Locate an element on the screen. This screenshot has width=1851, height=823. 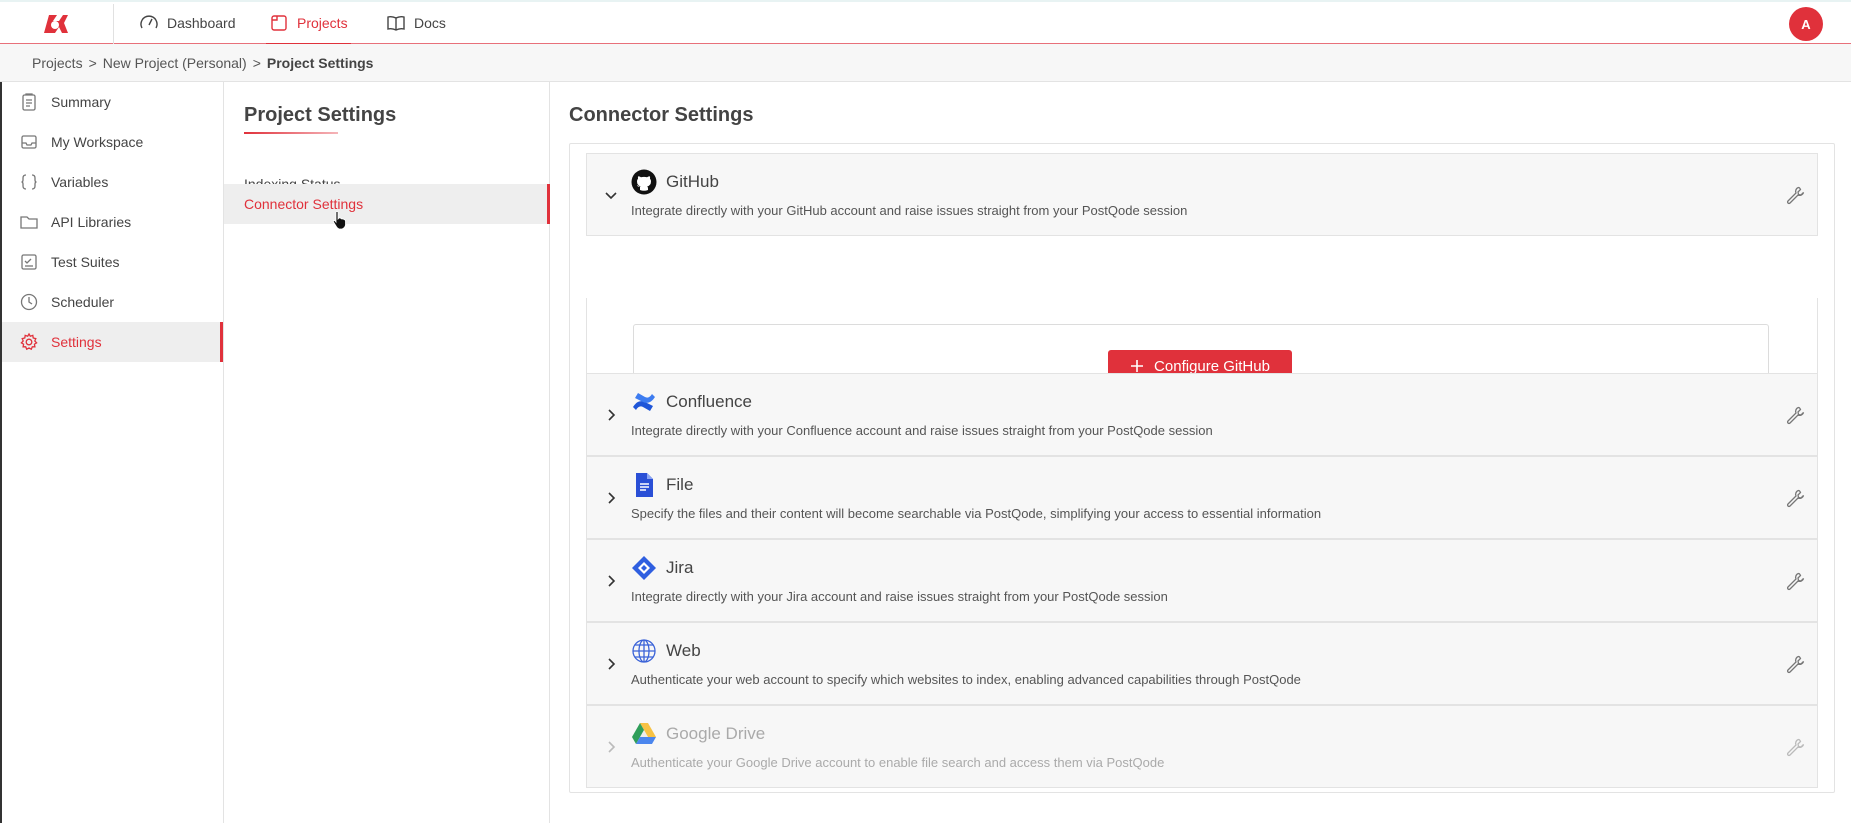
sidebar-item-test-suites: Test Suites is located at coordinates (112, 262).